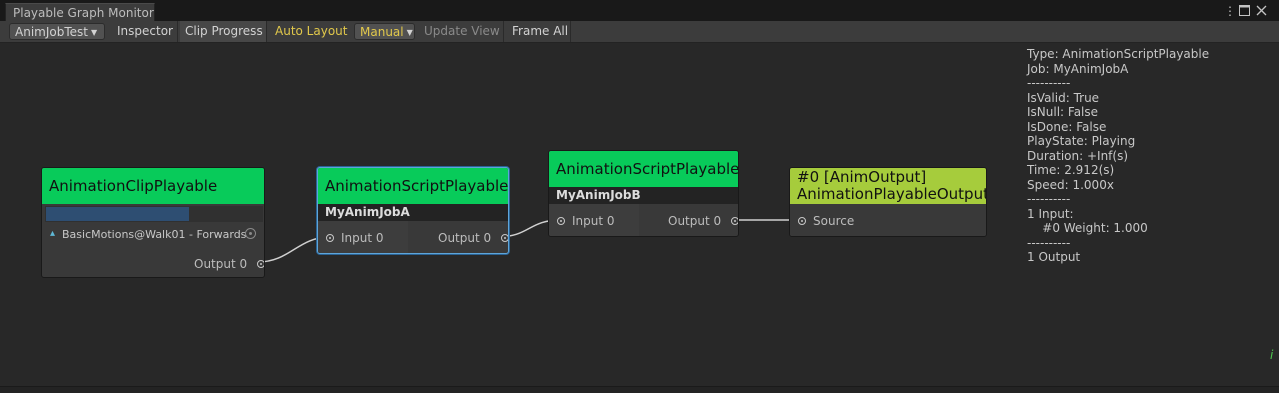  What do you see at coordinates (51, 32) in the screenshot?
I see `graph-select-label: AnimJobTest` at bounding box center [51, 32].